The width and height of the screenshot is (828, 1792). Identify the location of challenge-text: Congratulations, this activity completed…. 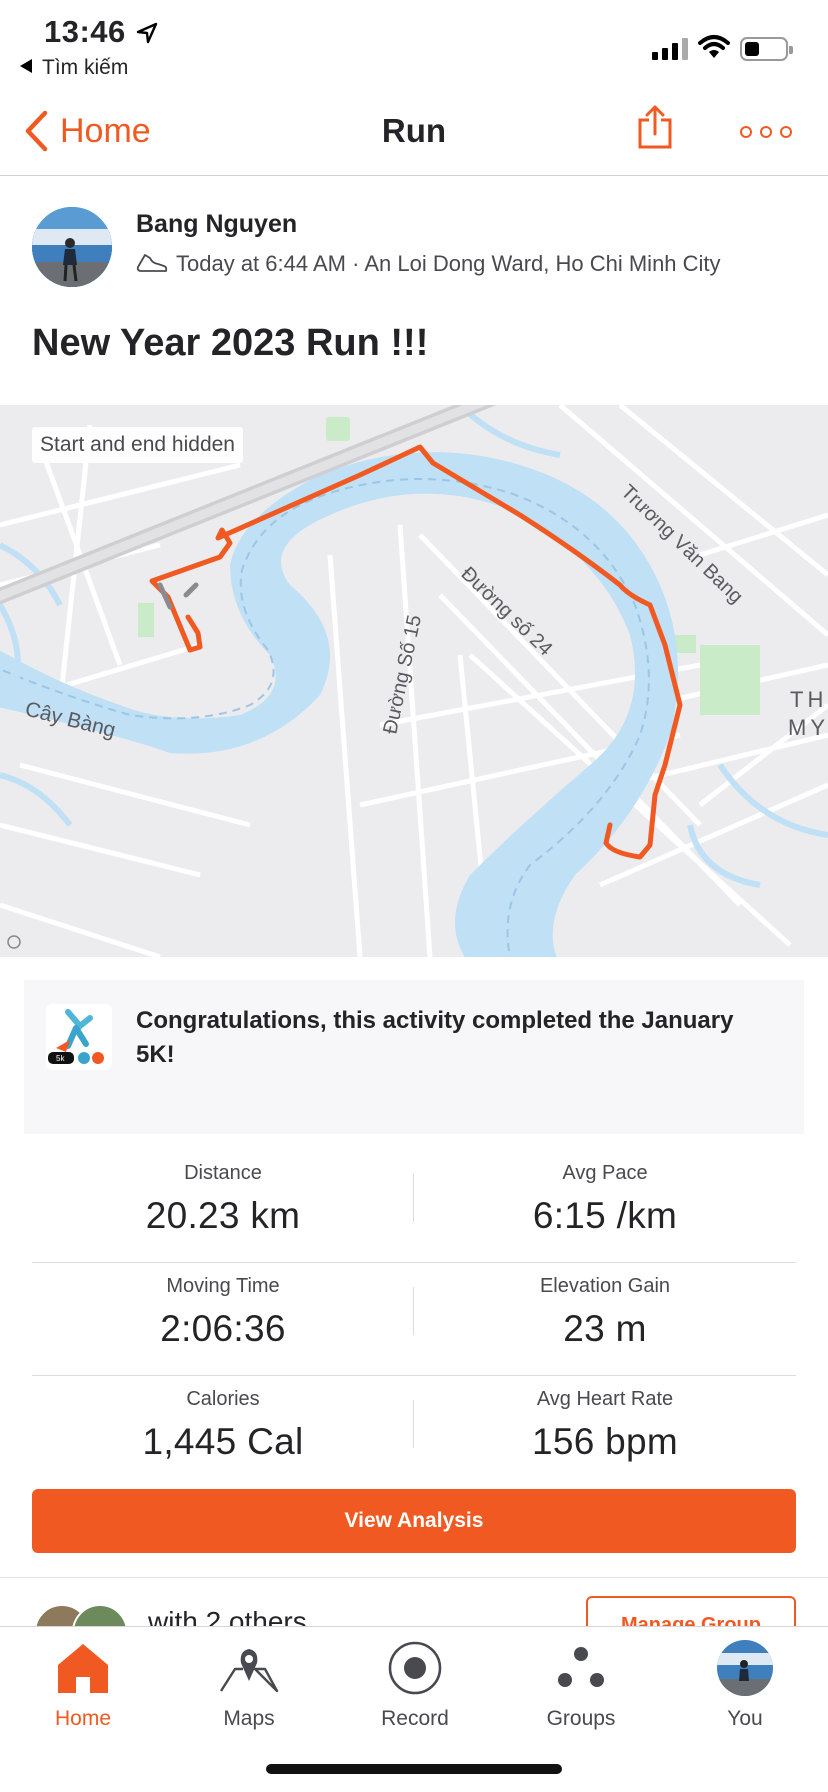
(435, 1037).